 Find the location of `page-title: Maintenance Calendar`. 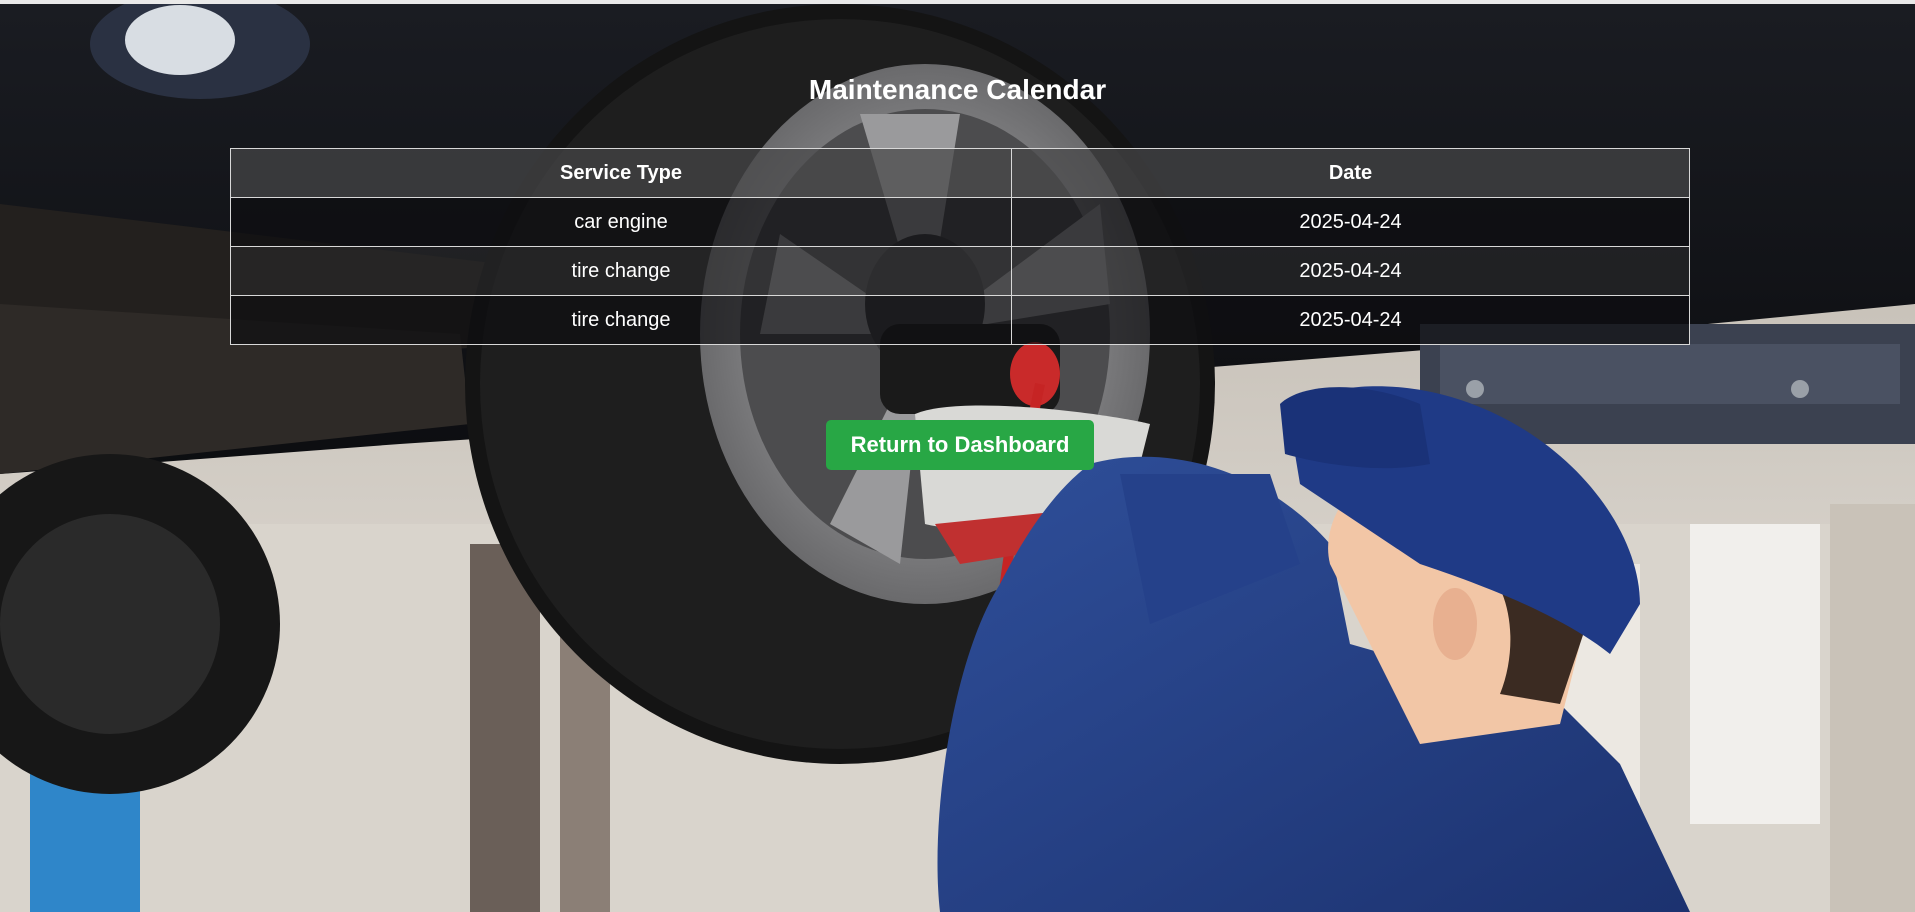

page-title: Maintenance Calendar is located at coordinates (957, 89).